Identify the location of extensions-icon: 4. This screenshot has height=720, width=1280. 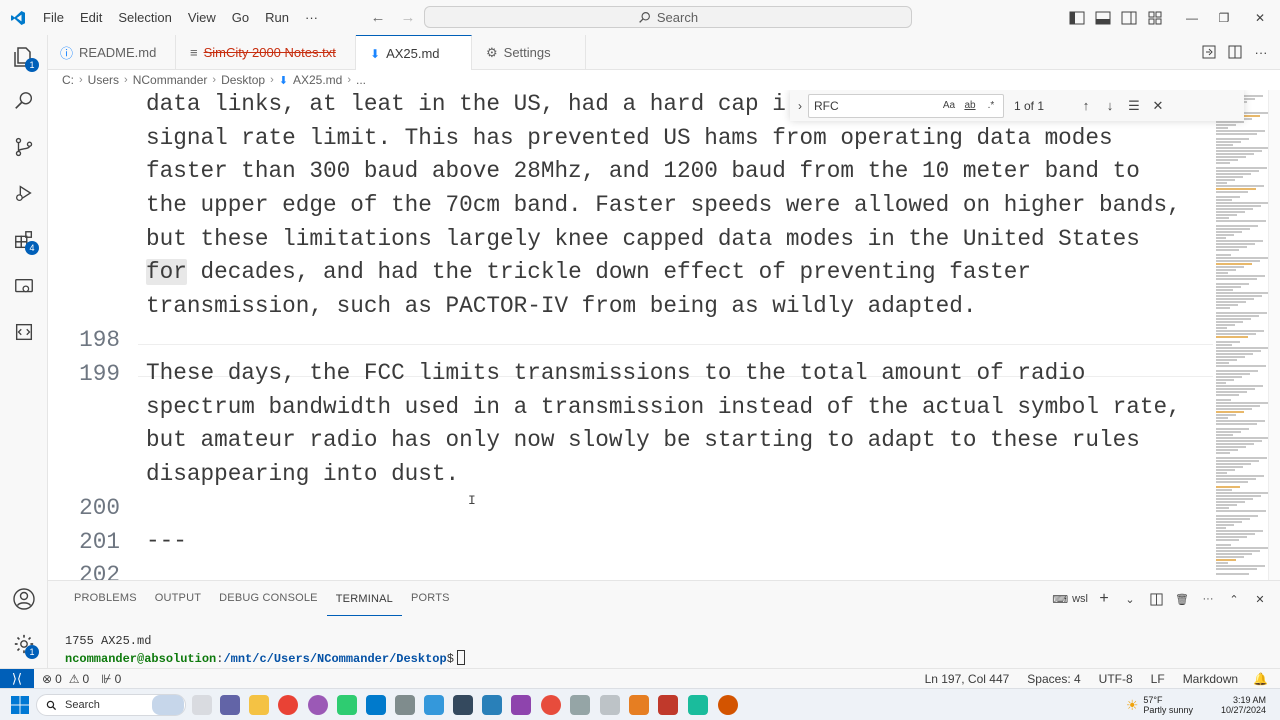
(24, 240).